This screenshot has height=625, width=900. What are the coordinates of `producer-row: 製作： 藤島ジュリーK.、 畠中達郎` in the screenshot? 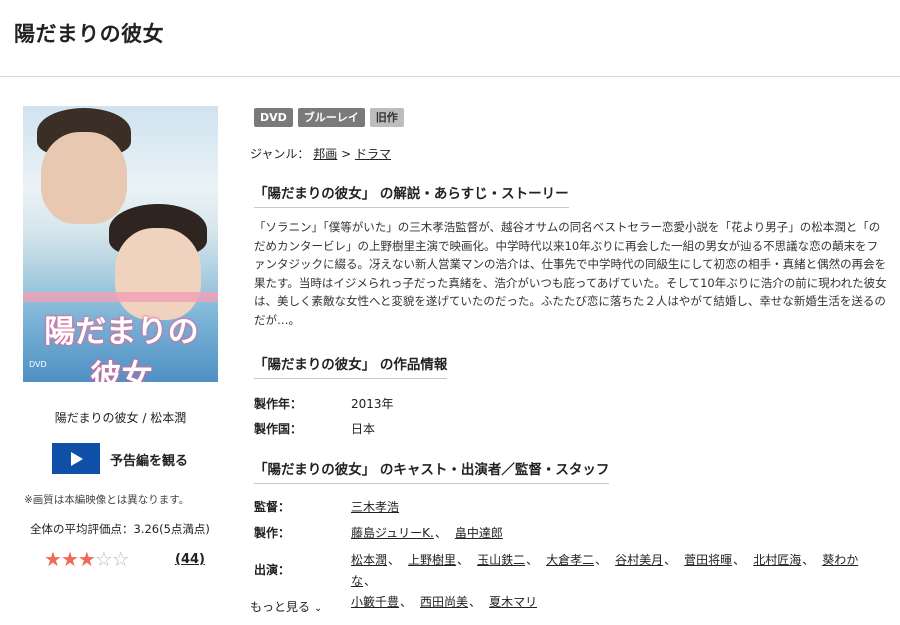 It's located at (378, 533).